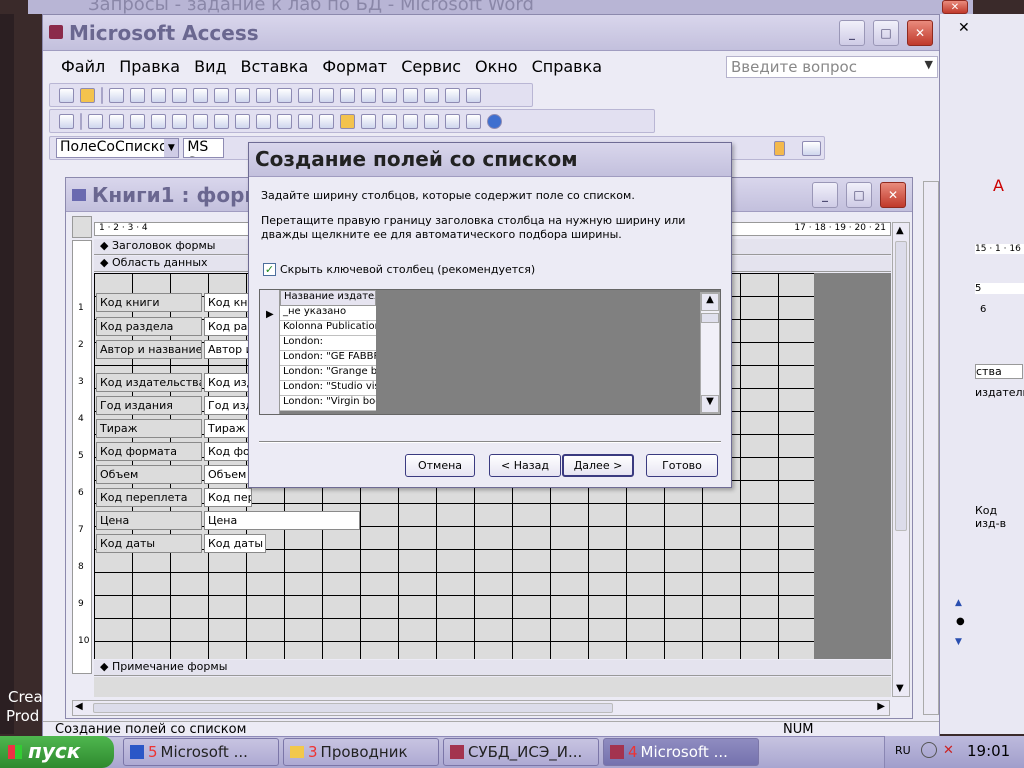 The height and width of the screenshot is (768, 1024). What do you see at coordinates (886, 33) in the screenshot?
I see `maximize-button: □` at bounding box center [886, 33].